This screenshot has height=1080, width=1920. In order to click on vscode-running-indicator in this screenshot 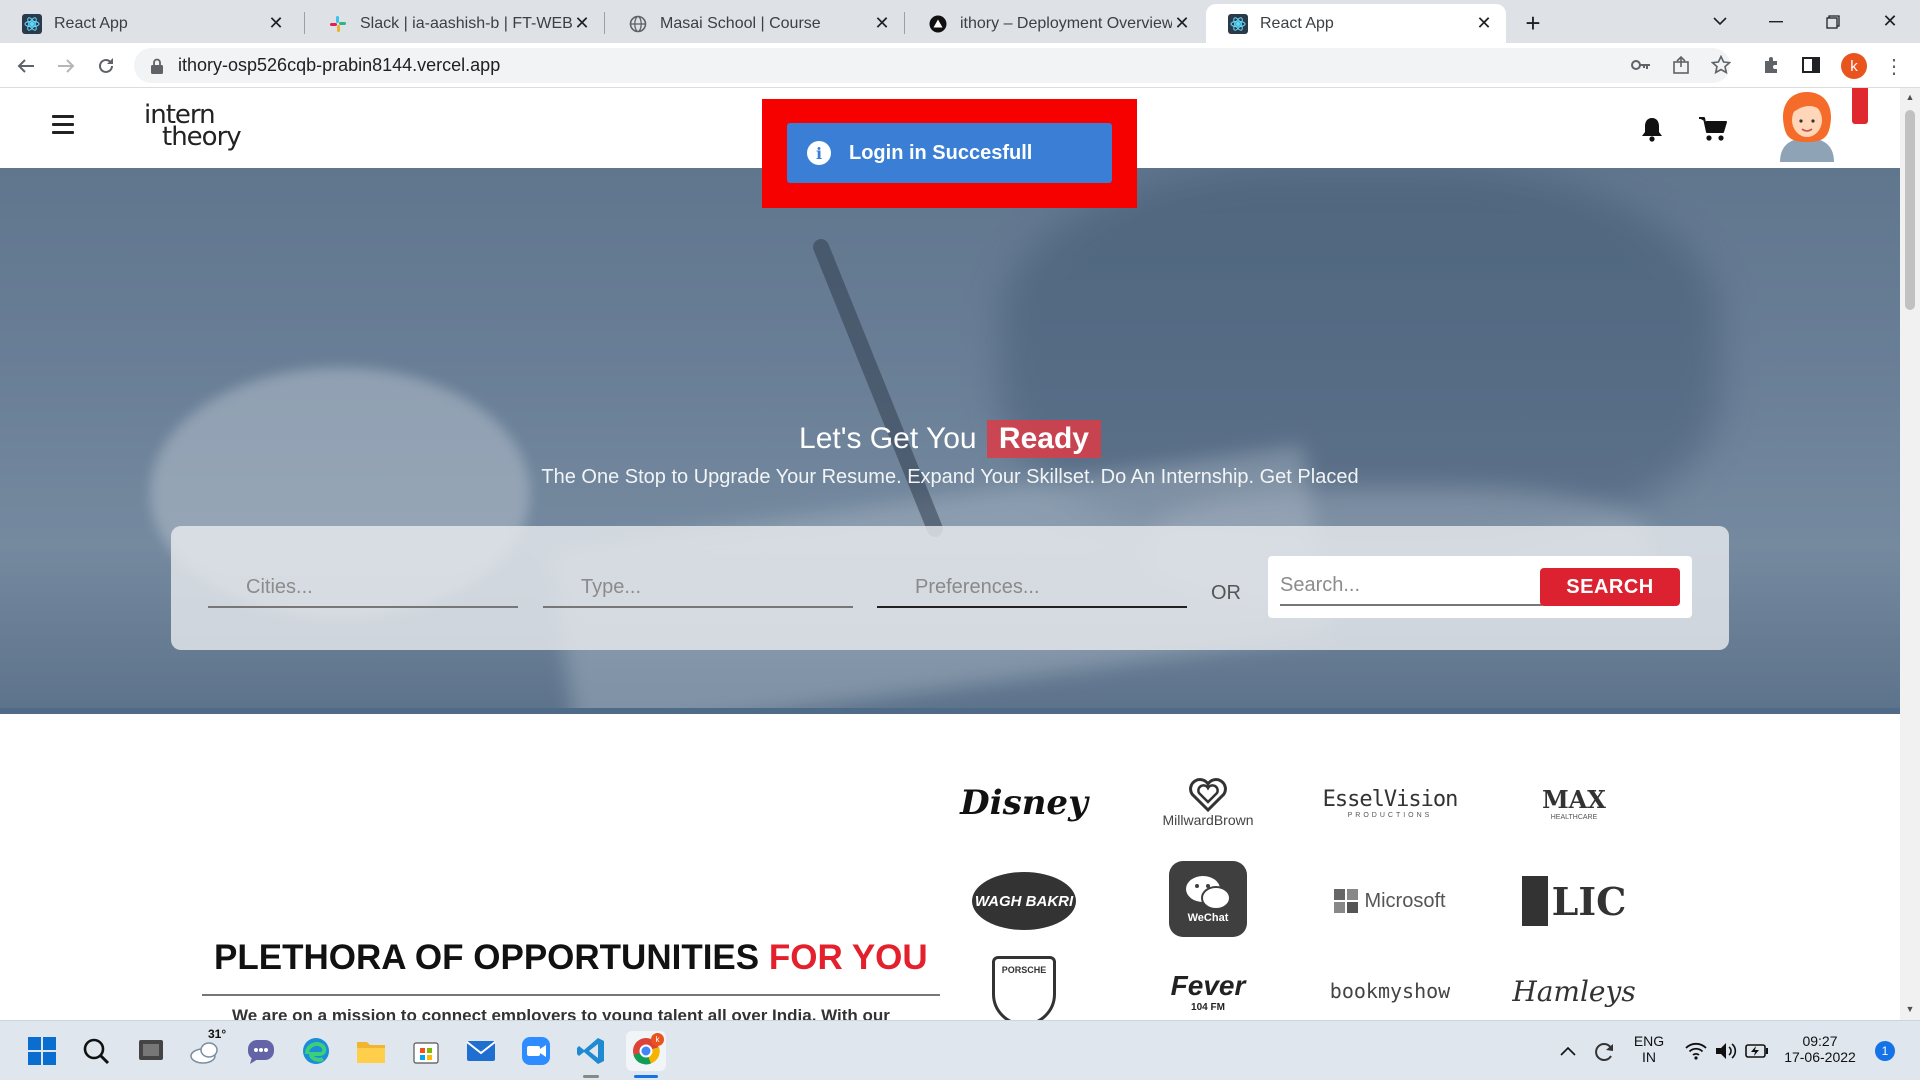, I will do `click(591, 1076)`.